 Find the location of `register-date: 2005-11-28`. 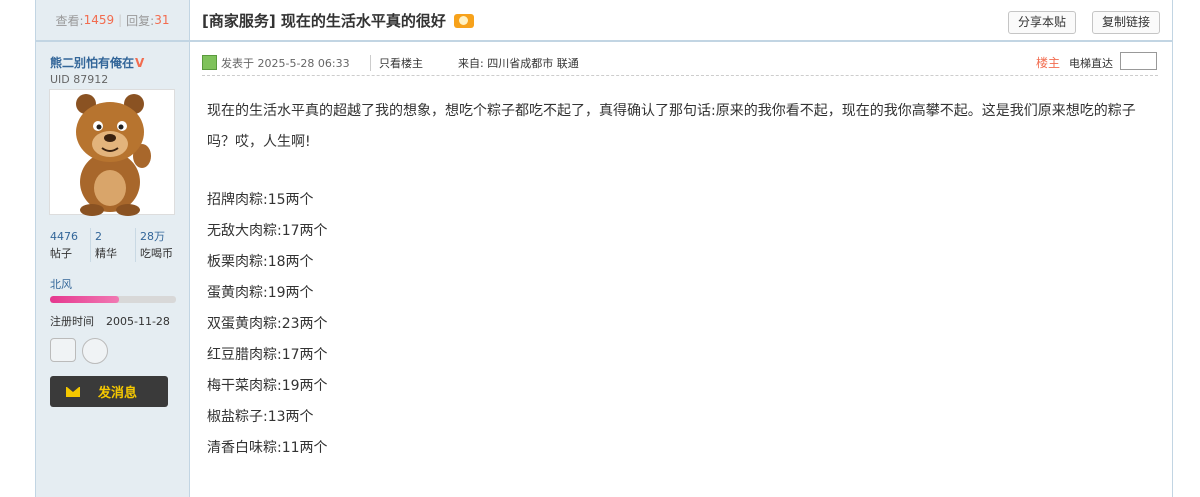

register-date: 2005-11-28 is located at coordinates (138, 321).